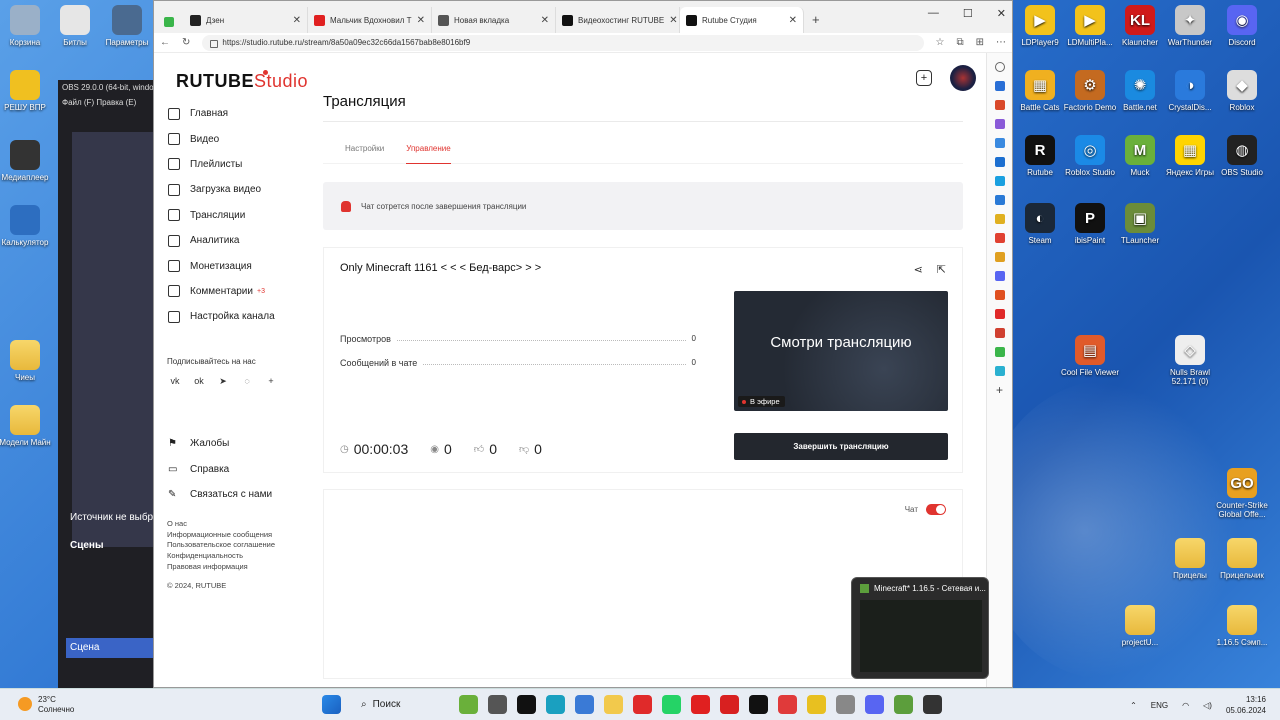  Describe the element at coordinates (27, 426) in the screenshot. I see `desktop-icon: Модели Майн` at that location.